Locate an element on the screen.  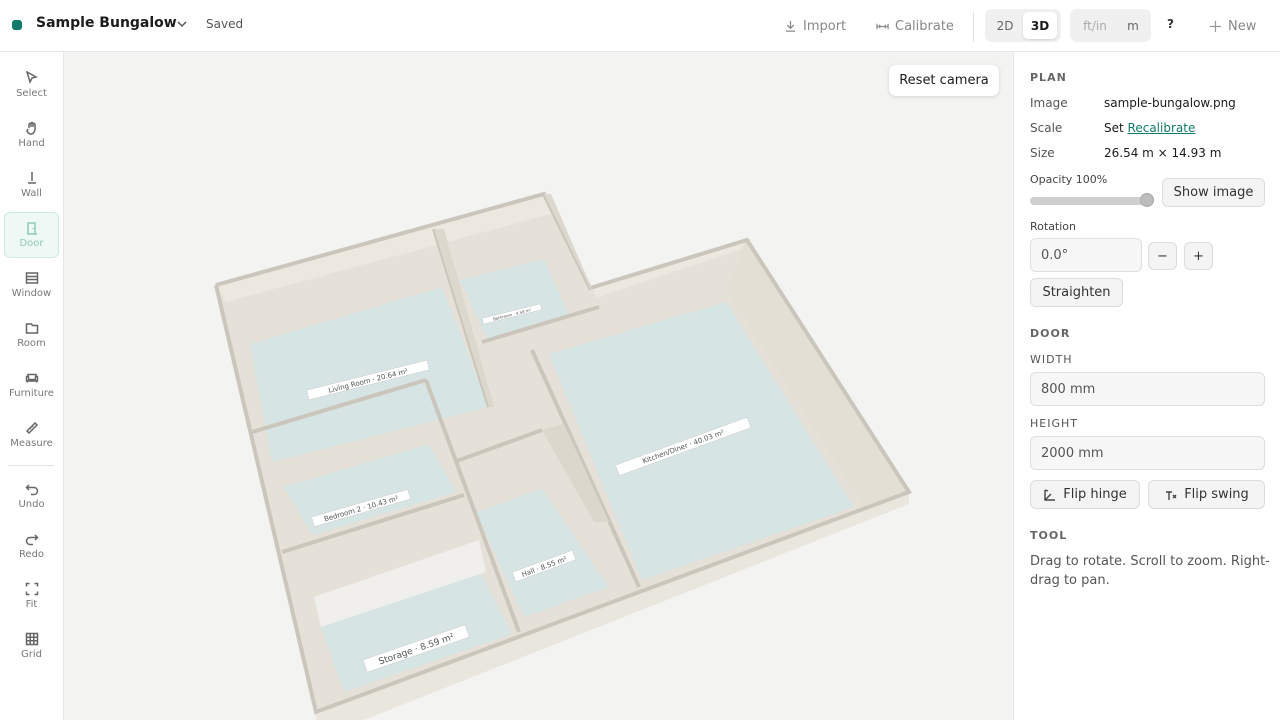
import-button: Import is located at coordinates (815, 26).